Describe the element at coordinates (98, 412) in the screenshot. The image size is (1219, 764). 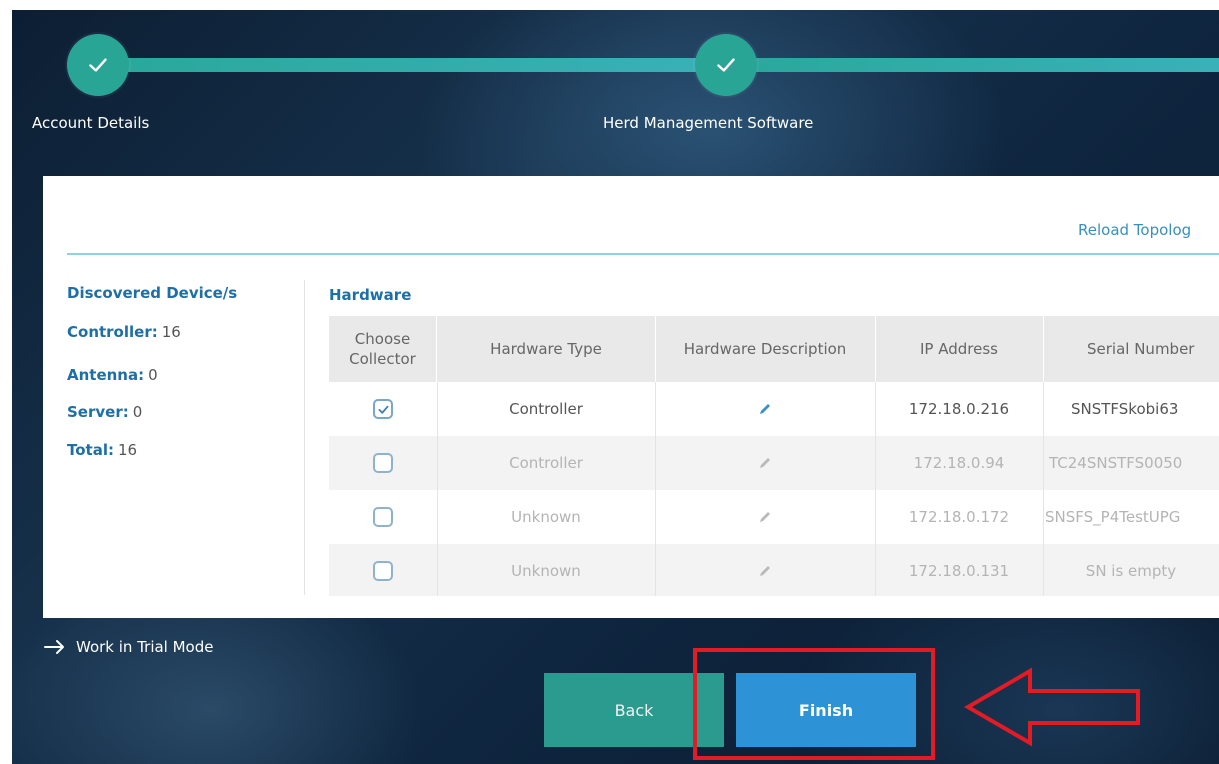
I see `count-label: Server:` at that location.